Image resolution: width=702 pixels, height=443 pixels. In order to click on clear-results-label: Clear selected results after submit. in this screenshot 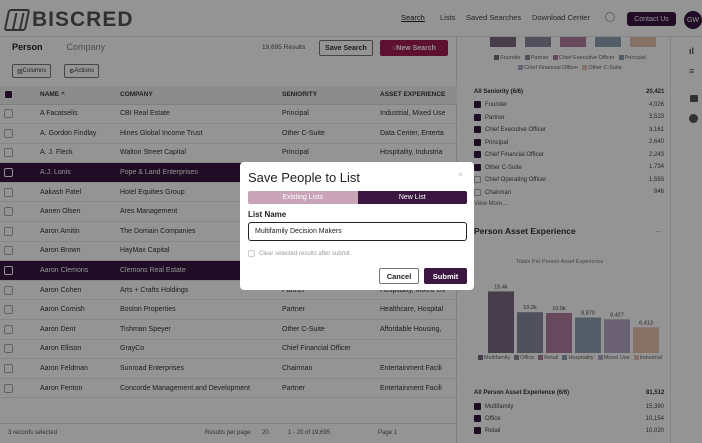, I will do `click(305, 253)`.